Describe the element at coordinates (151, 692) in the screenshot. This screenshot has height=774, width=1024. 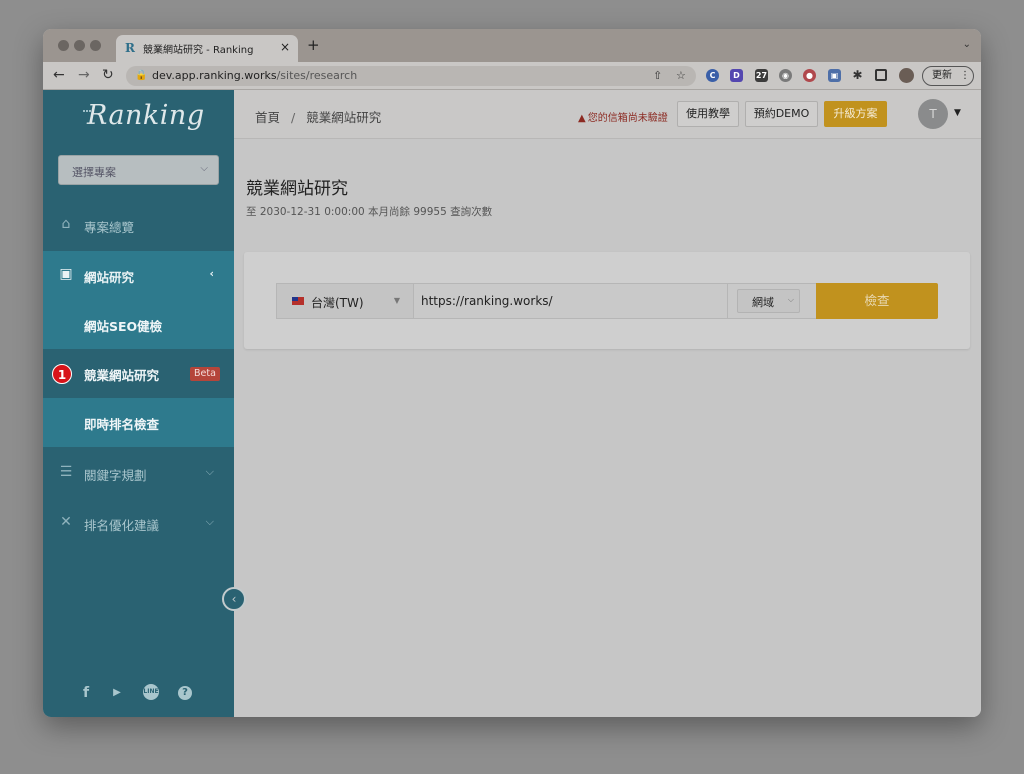
I see `line-icon: LINE` at that location.